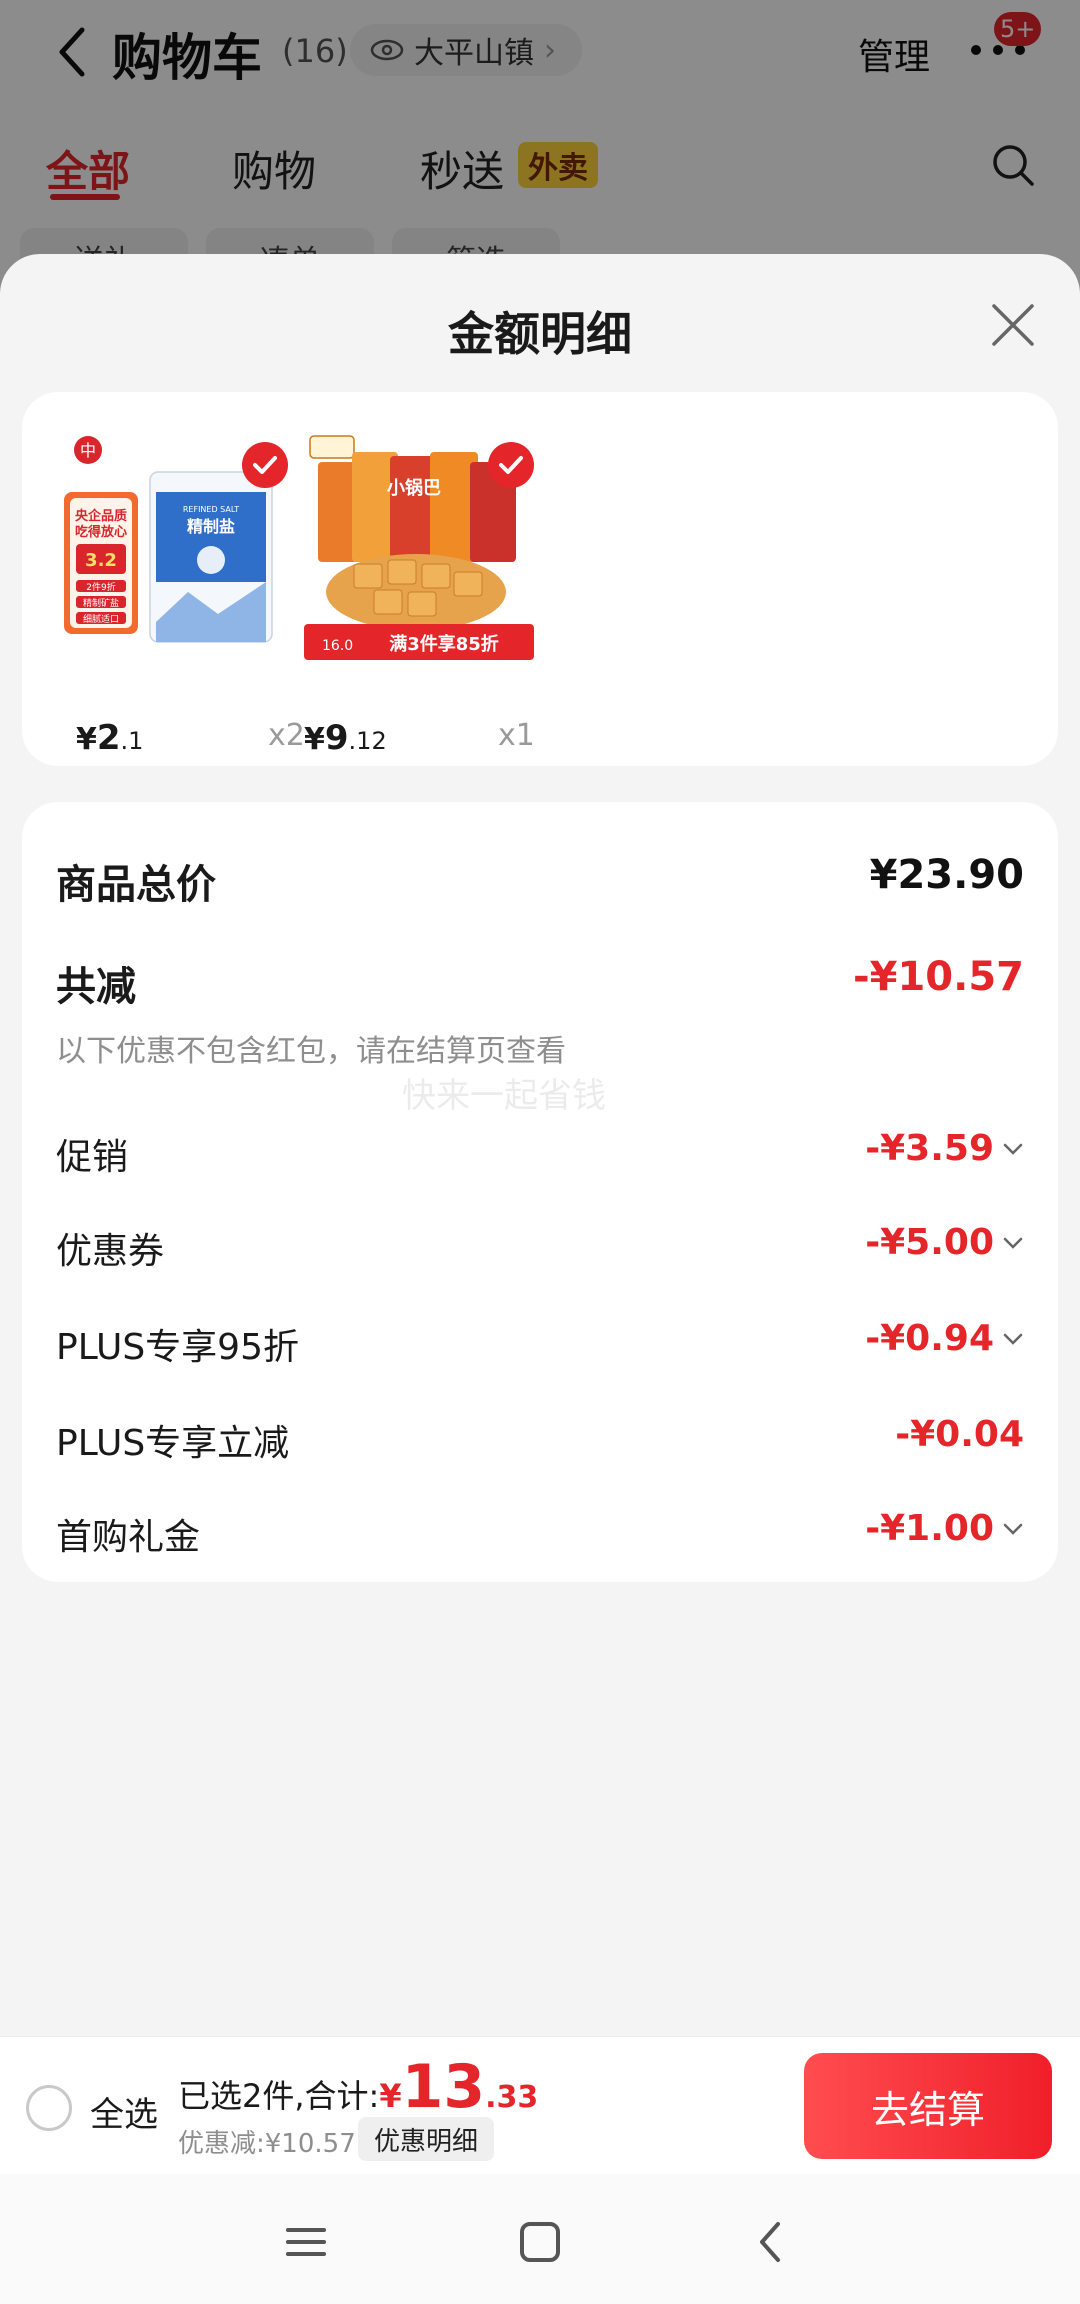 The width and height of the screenshot is (1080, 2304). What do you see at coordinates (419, 595) in the screenshot?
I see `product-item: 小锅巴 16.0 满3件享85折 ¥9.12 x1` at bounding box center [419, 595].